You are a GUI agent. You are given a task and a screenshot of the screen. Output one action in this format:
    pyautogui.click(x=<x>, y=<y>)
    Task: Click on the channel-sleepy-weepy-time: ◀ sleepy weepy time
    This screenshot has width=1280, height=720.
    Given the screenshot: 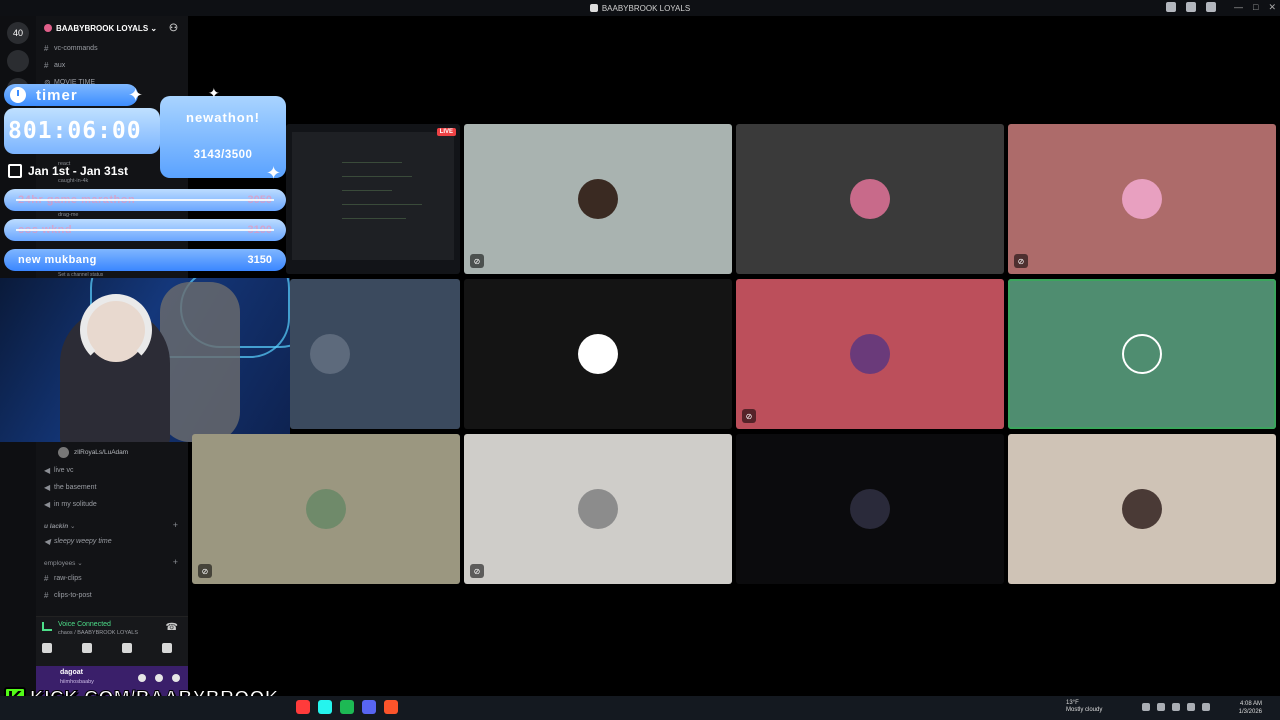 What is the action you would take?
    pyautogui.click(x=112, y=541)
    